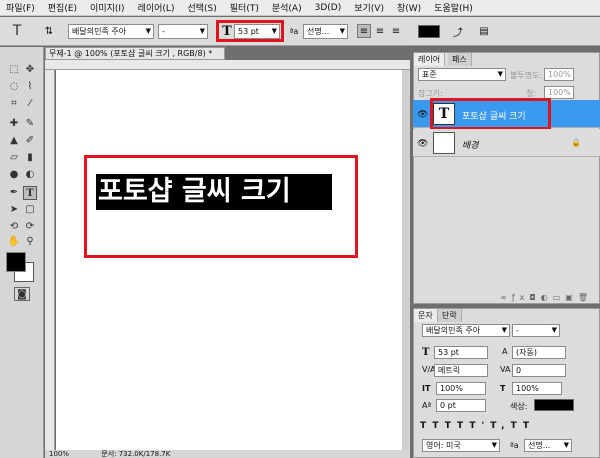 This screenshot has height=458, width=600. Describe the element at coordinates (14, 210) in the screenshot. I see `path-select-tool-icon: ➤` at that location.